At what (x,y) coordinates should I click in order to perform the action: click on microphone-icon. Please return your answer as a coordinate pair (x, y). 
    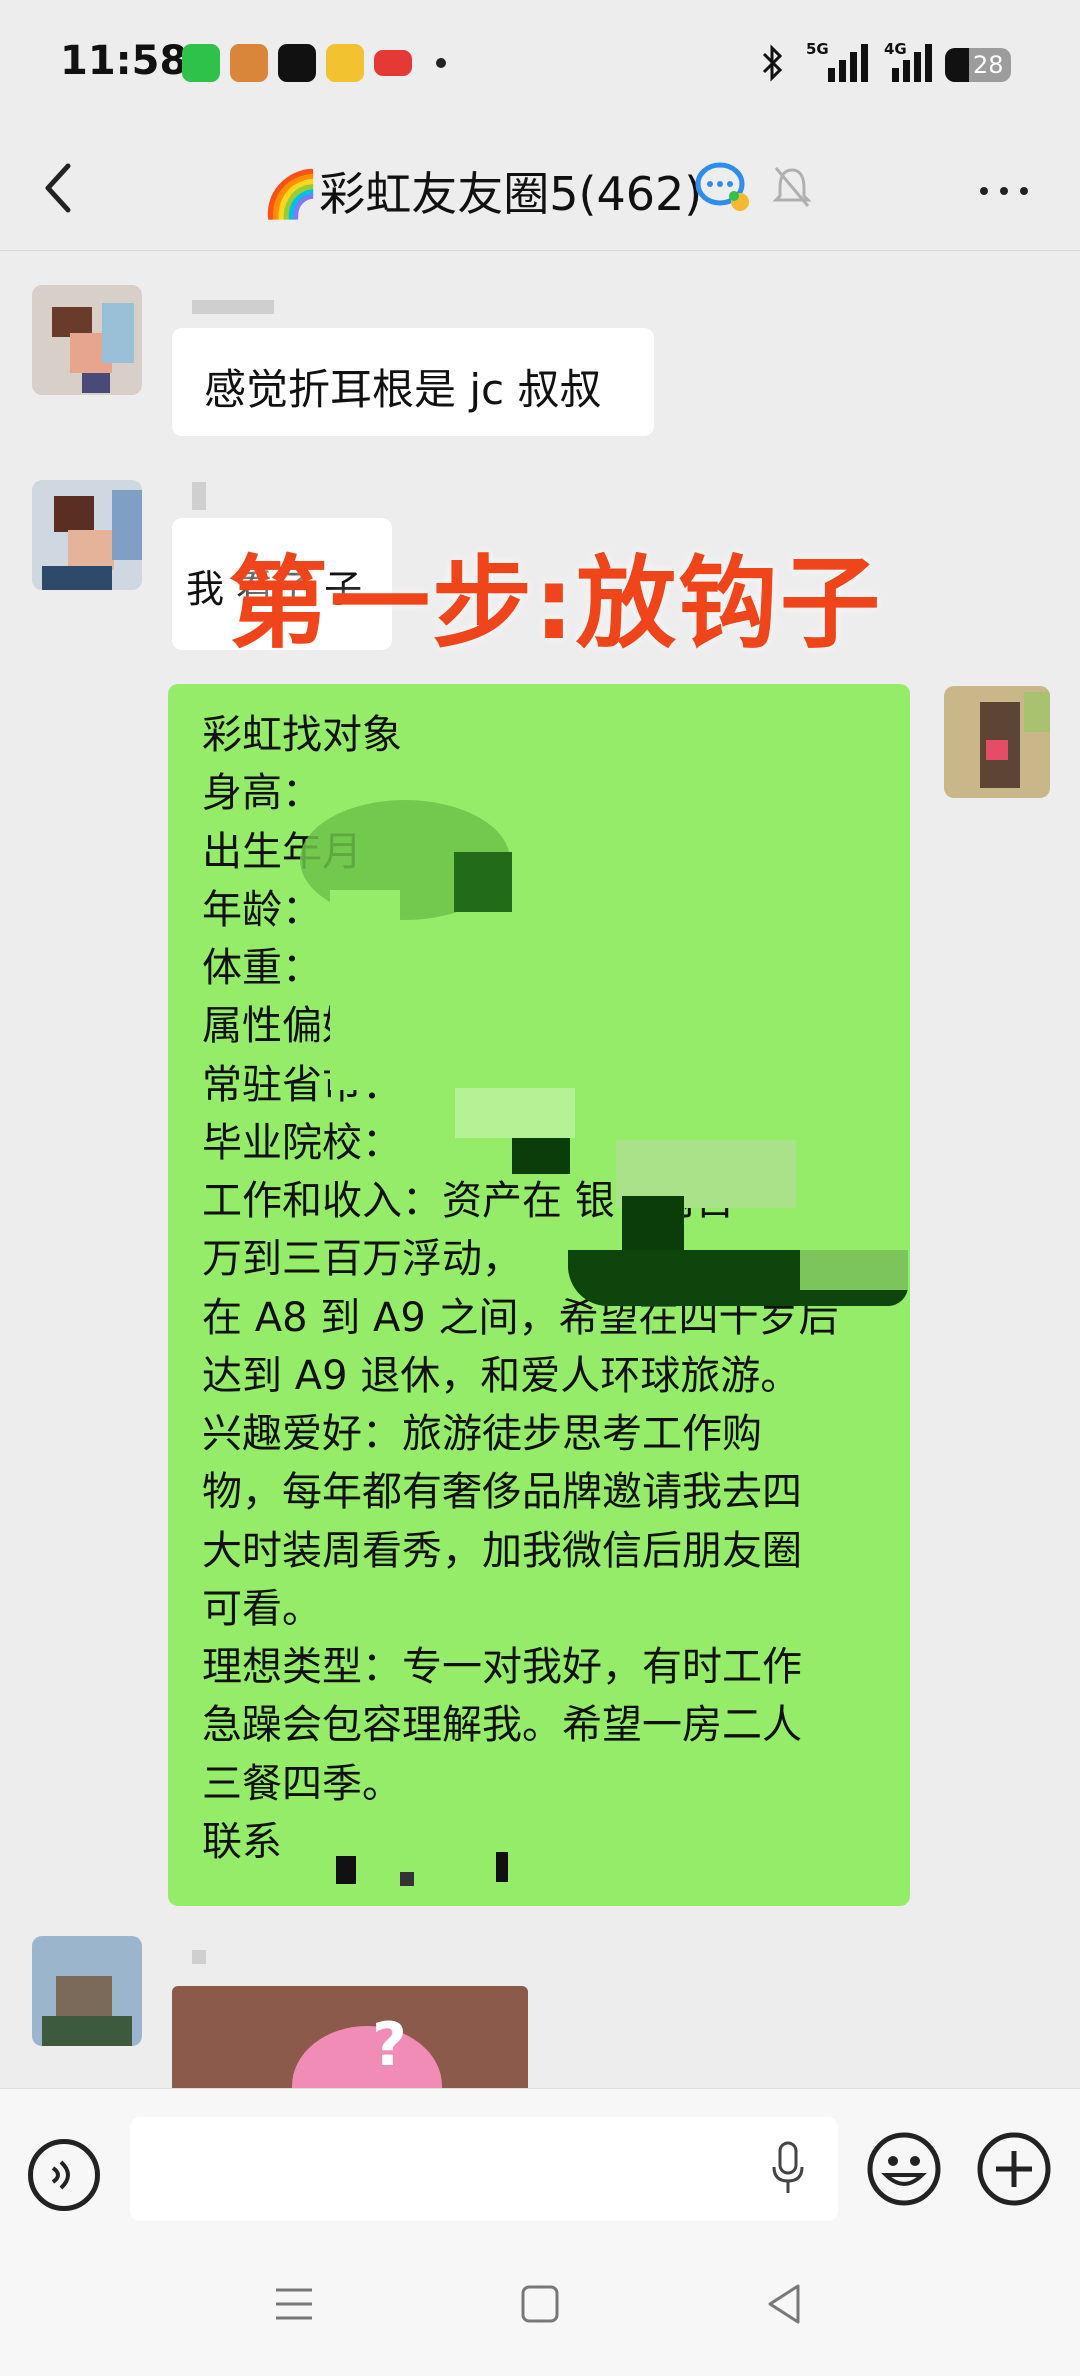
    Looking at the image, I should click on (788, 2169).